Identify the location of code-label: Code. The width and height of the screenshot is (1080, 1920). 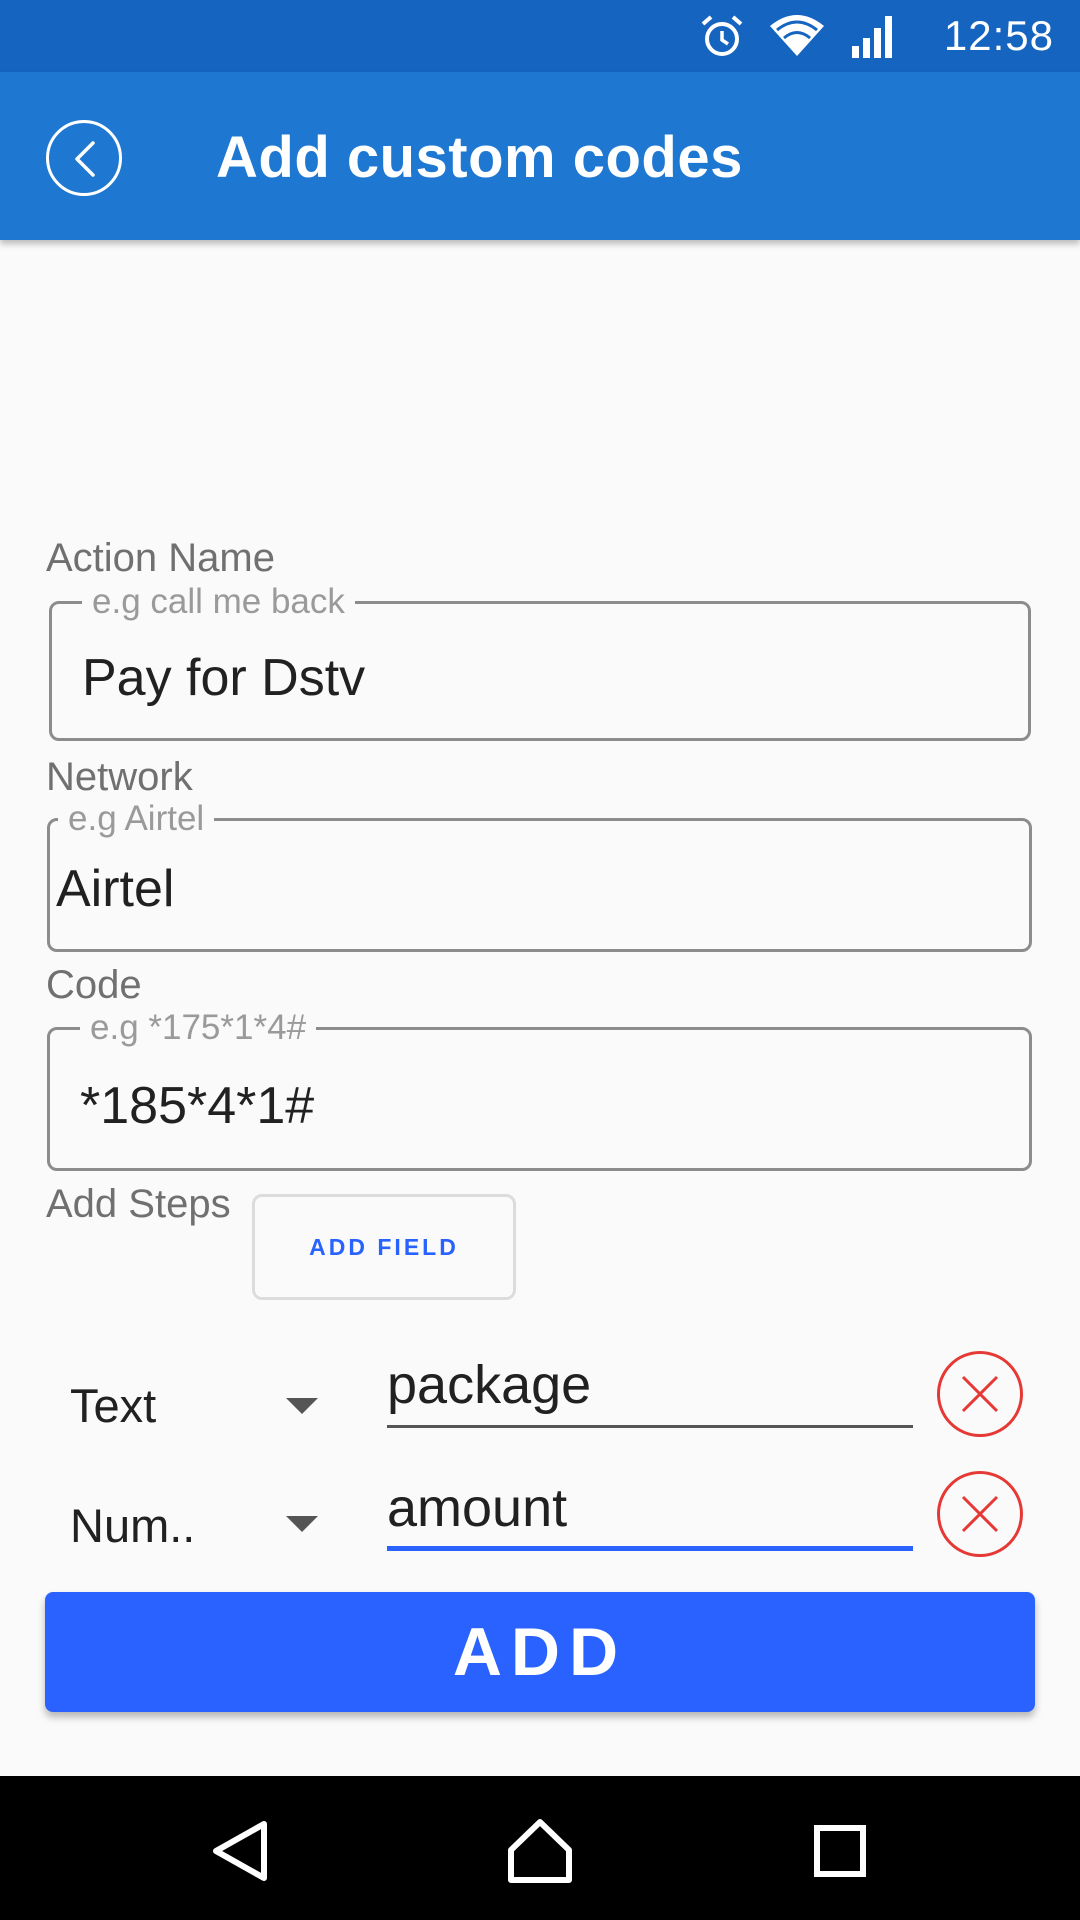
(94, 985).